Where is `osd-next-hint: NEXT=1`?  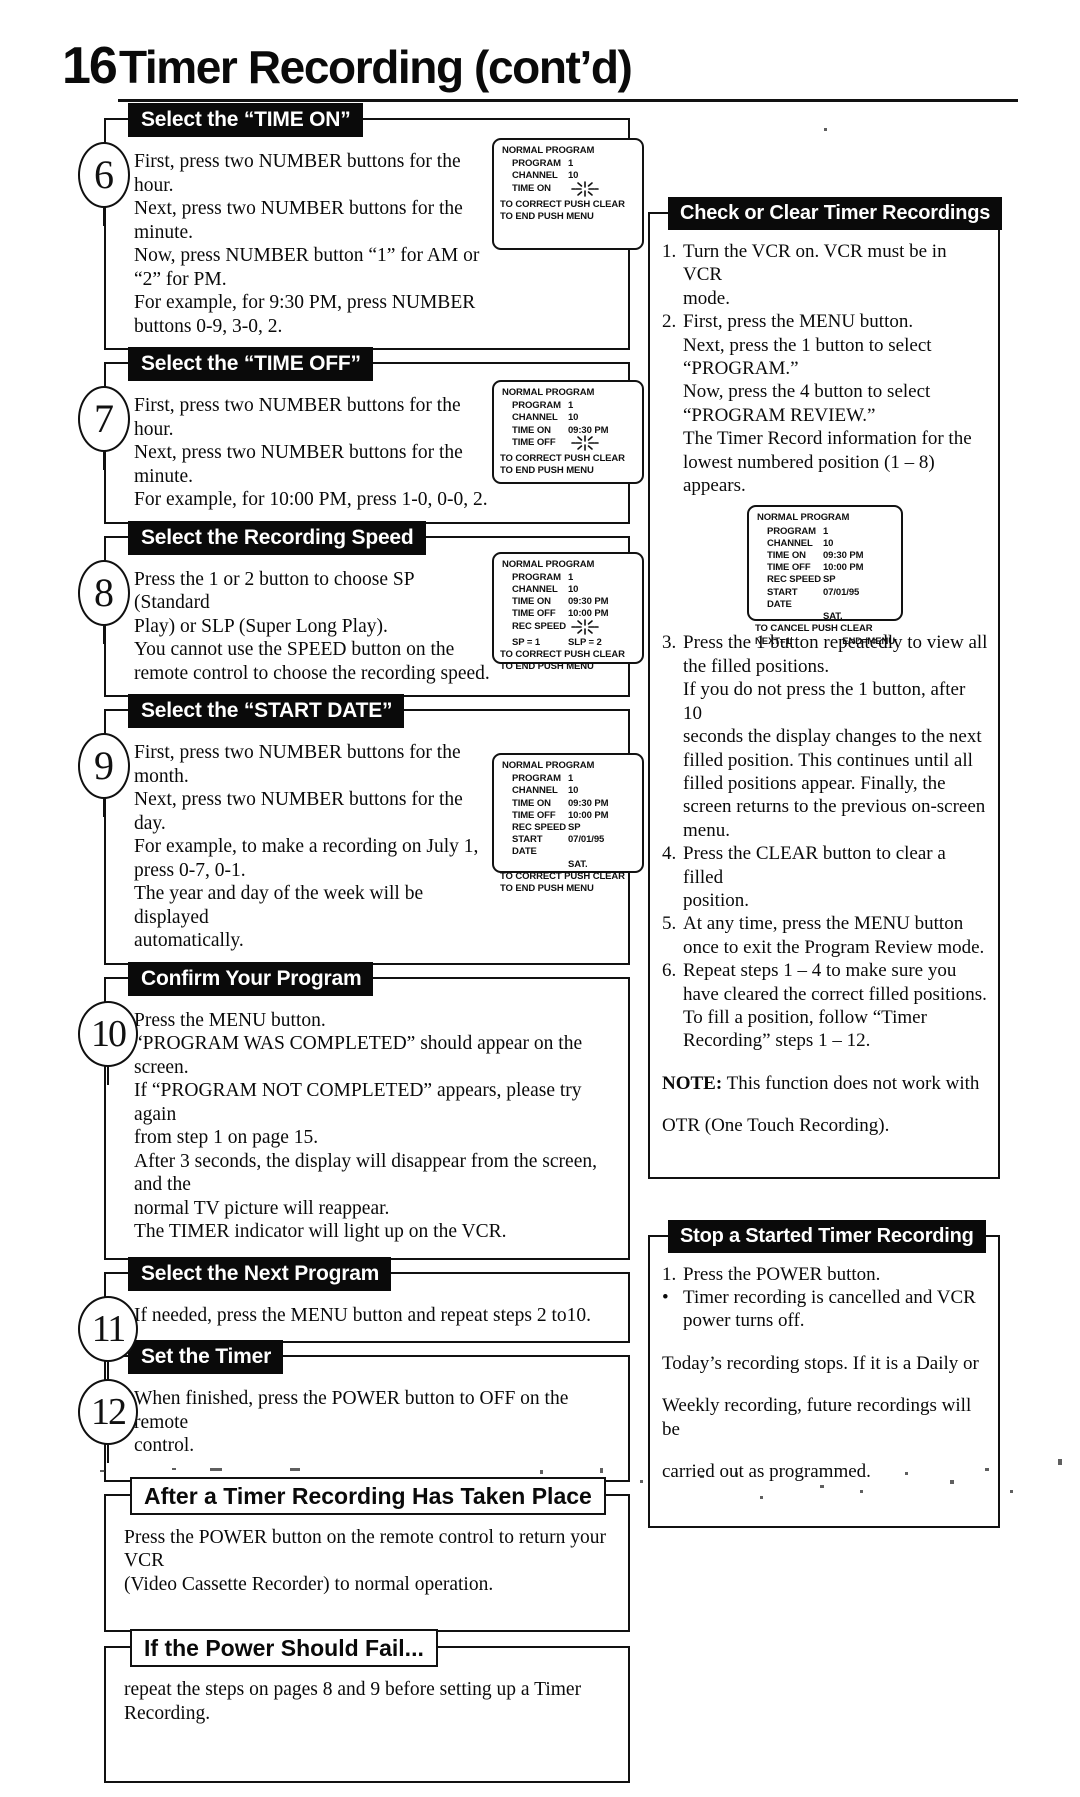 osd-next-hint: NEXT=1 is located at coordinates (773, 641).